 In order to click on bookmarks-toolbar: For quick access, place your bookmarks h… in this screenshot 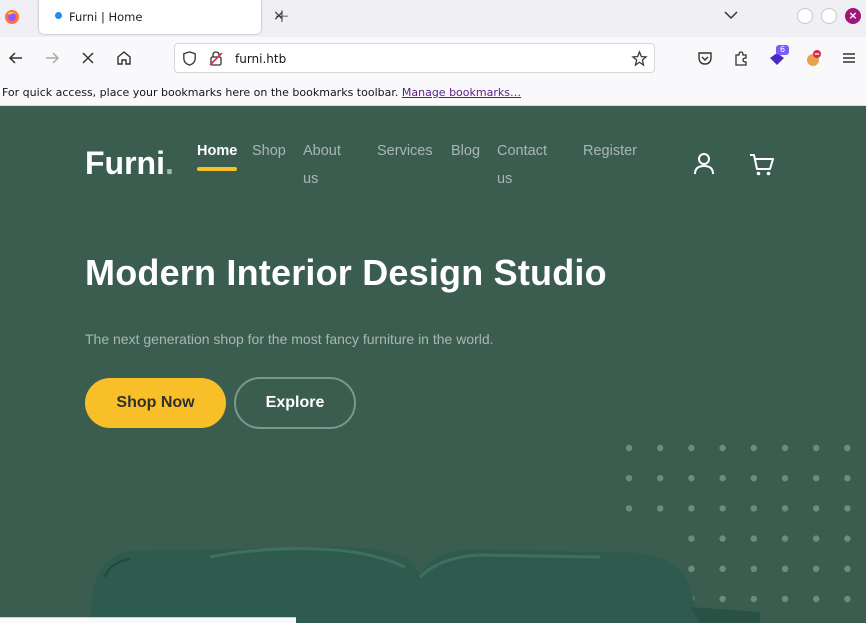, I will do `click(433, 93)`.